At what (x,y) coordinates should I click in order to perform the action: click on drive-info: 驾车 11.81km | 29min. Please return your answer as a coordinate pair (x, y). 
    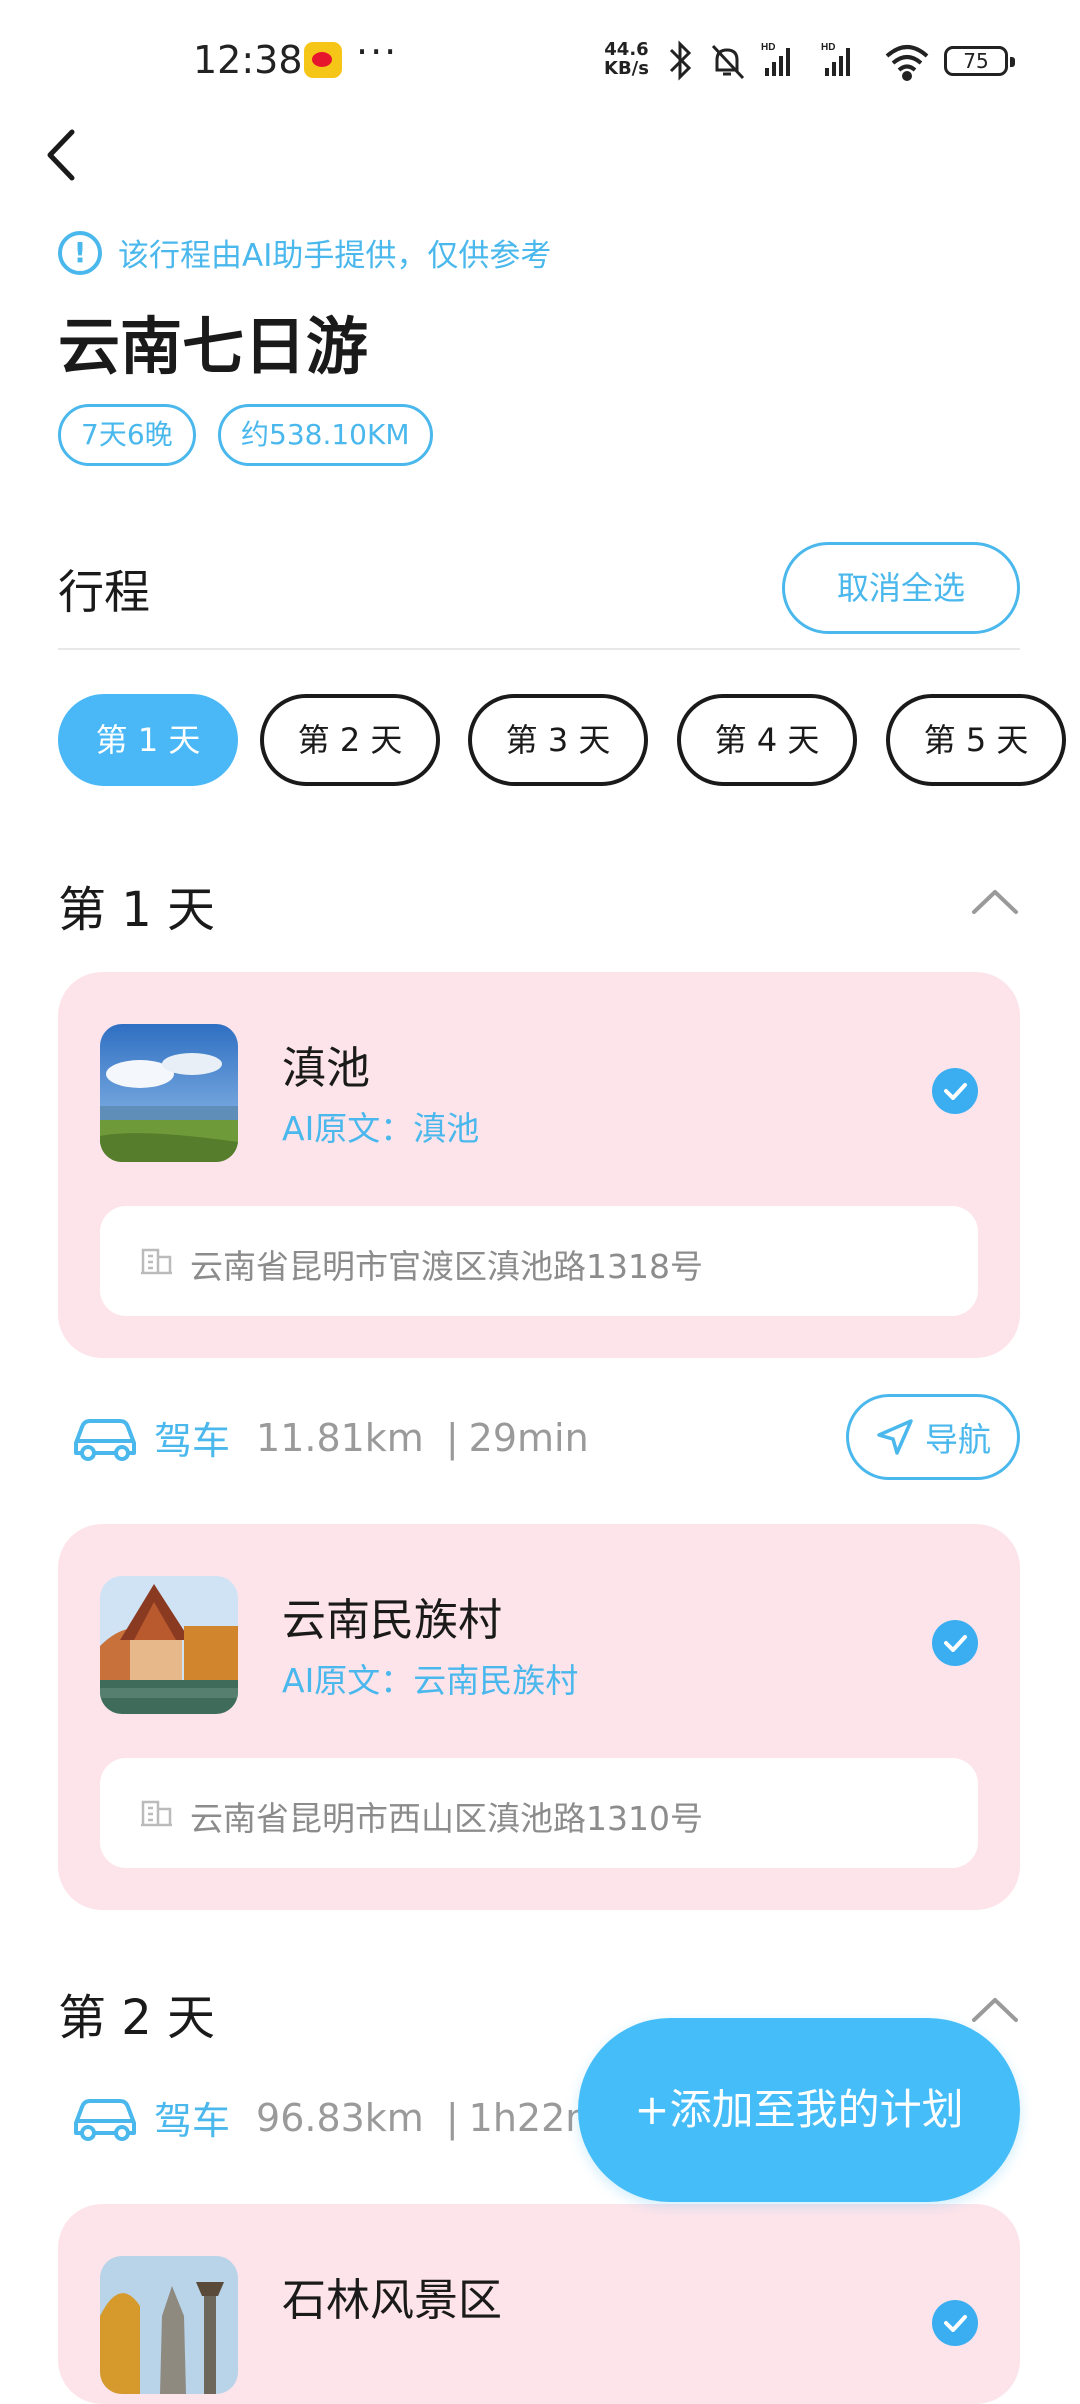
    Looking at the image, I should click on (329, 1437).